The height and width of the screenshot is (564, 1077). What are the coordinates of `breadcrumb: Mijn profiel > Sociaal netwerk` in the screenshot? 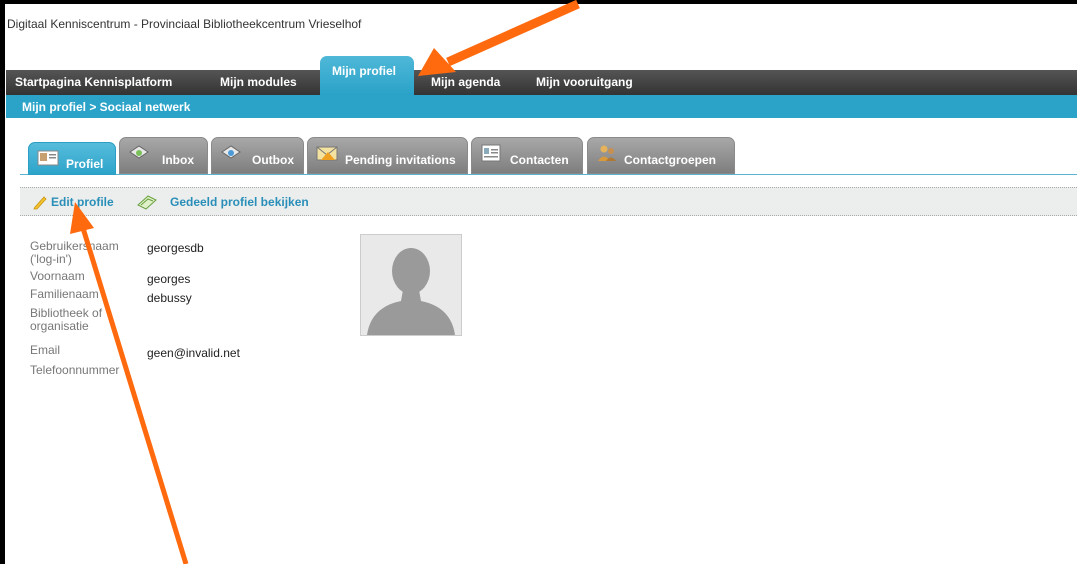 It's located at (541, 106).